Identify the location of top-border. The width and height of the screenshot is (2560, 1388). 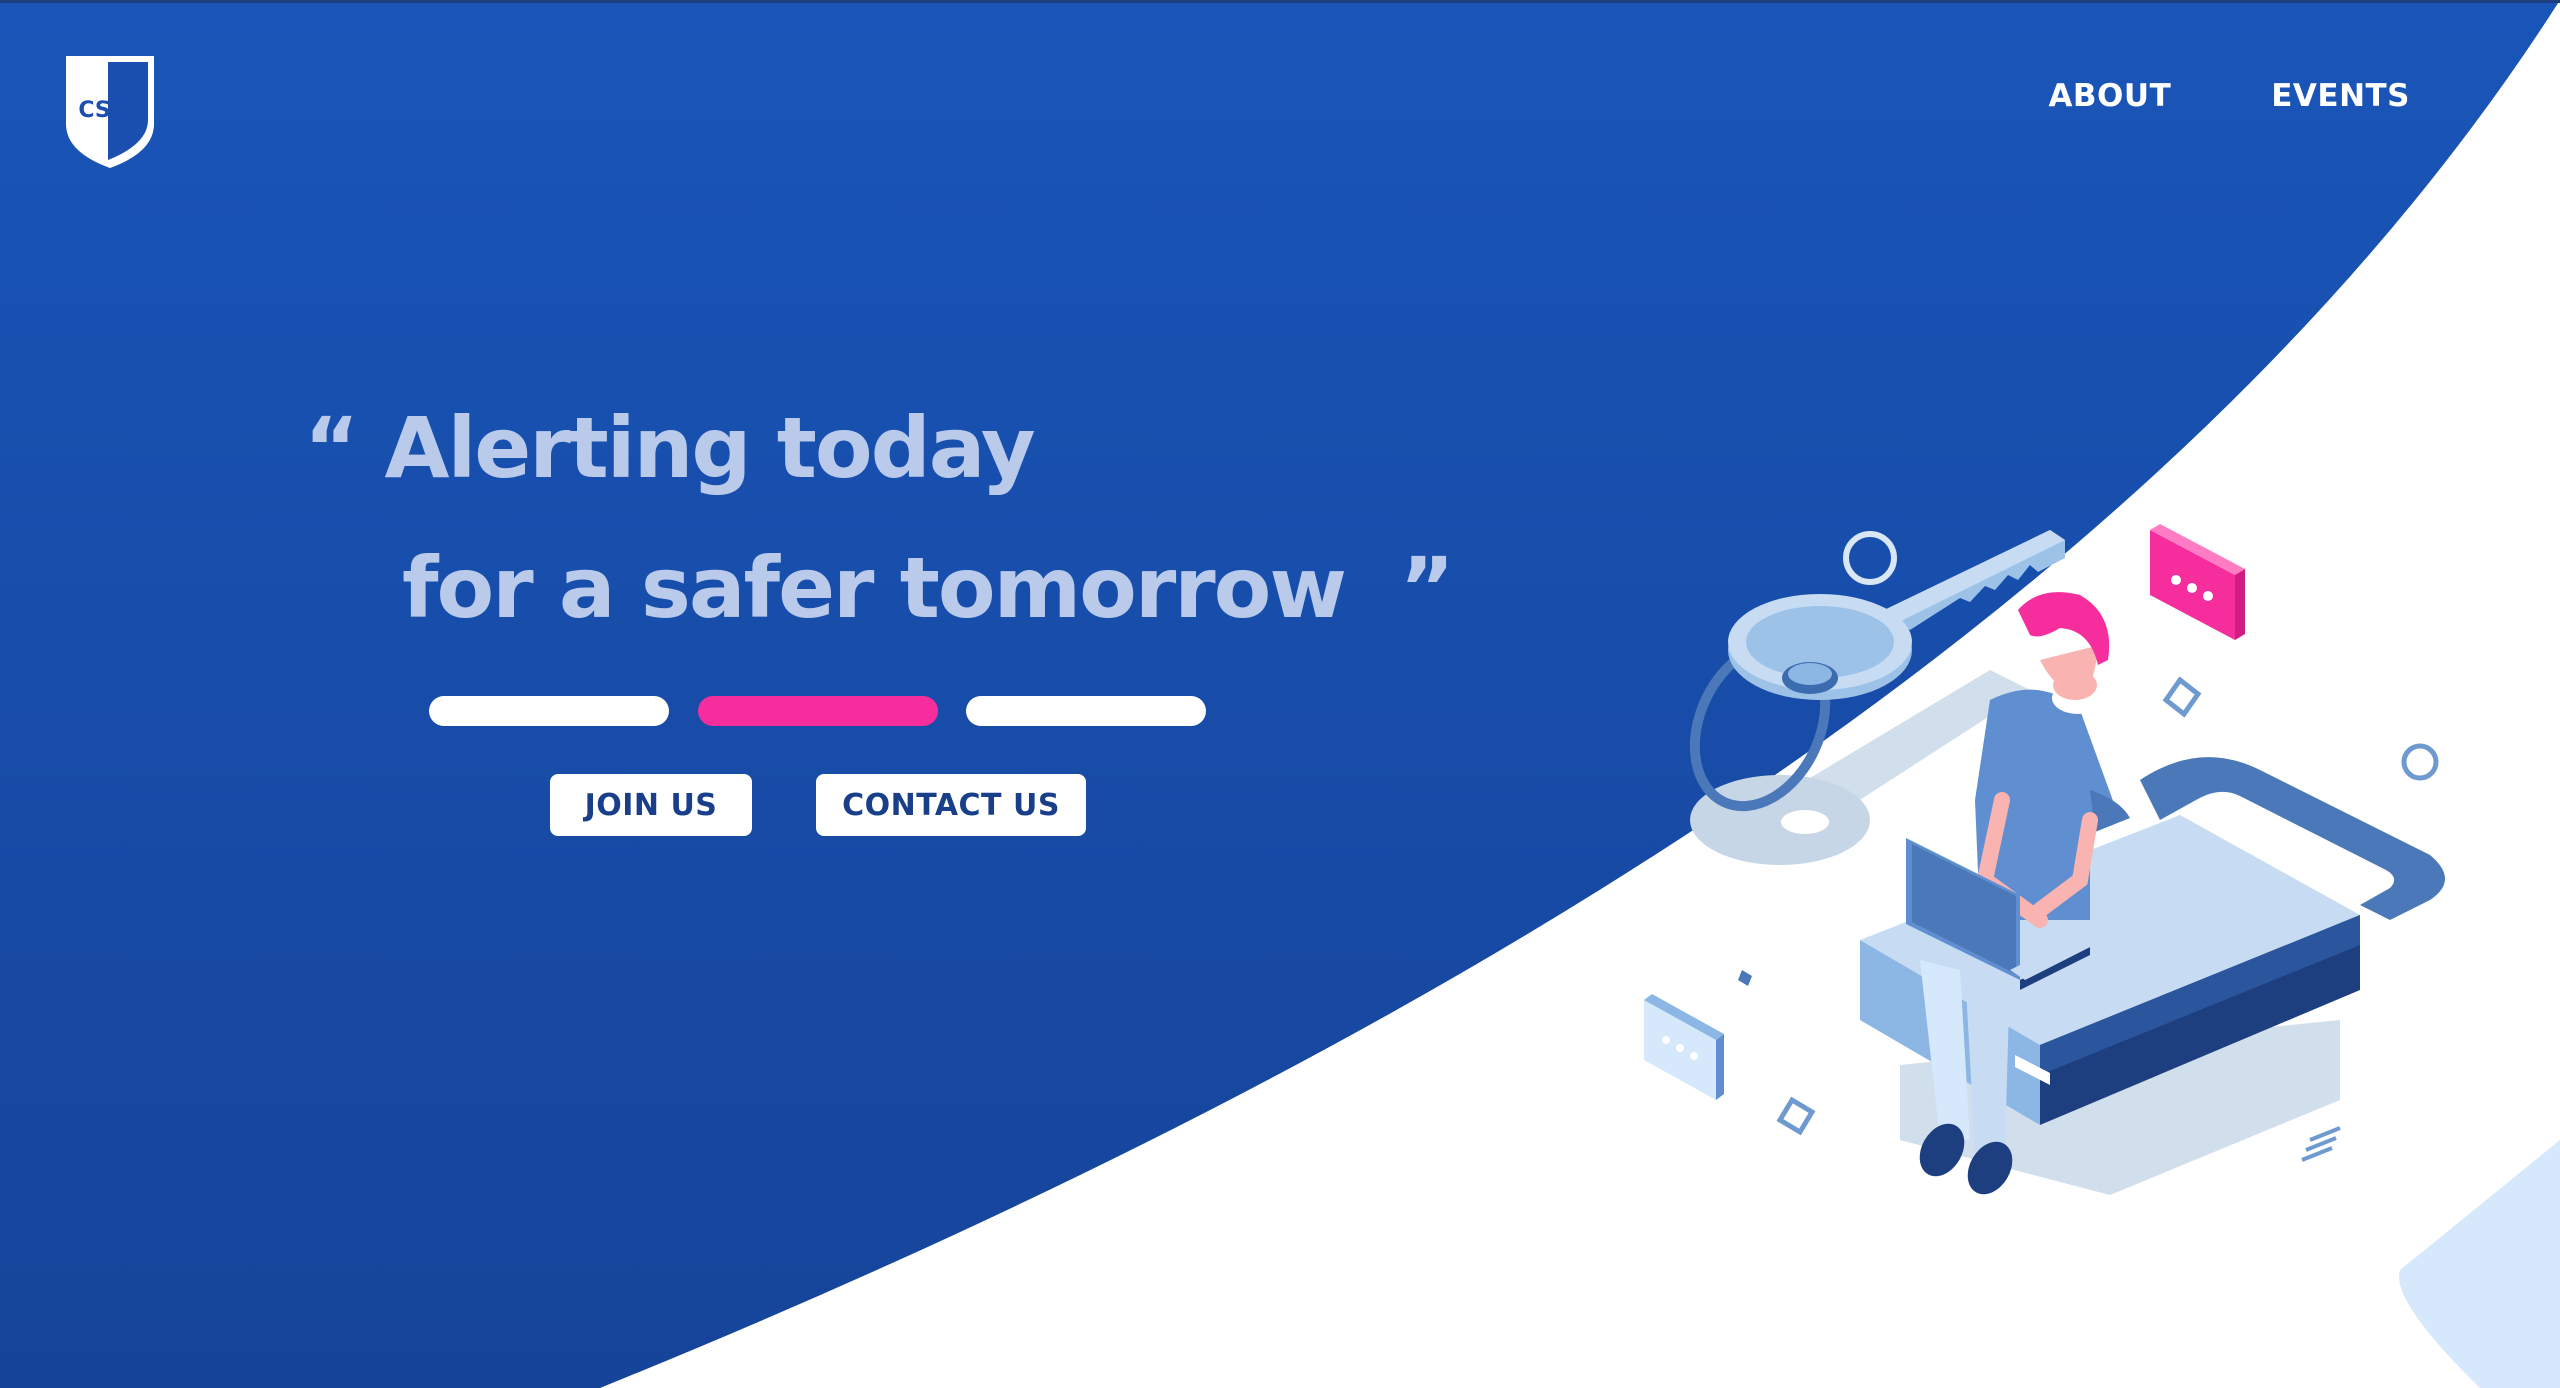
(1280, 1).